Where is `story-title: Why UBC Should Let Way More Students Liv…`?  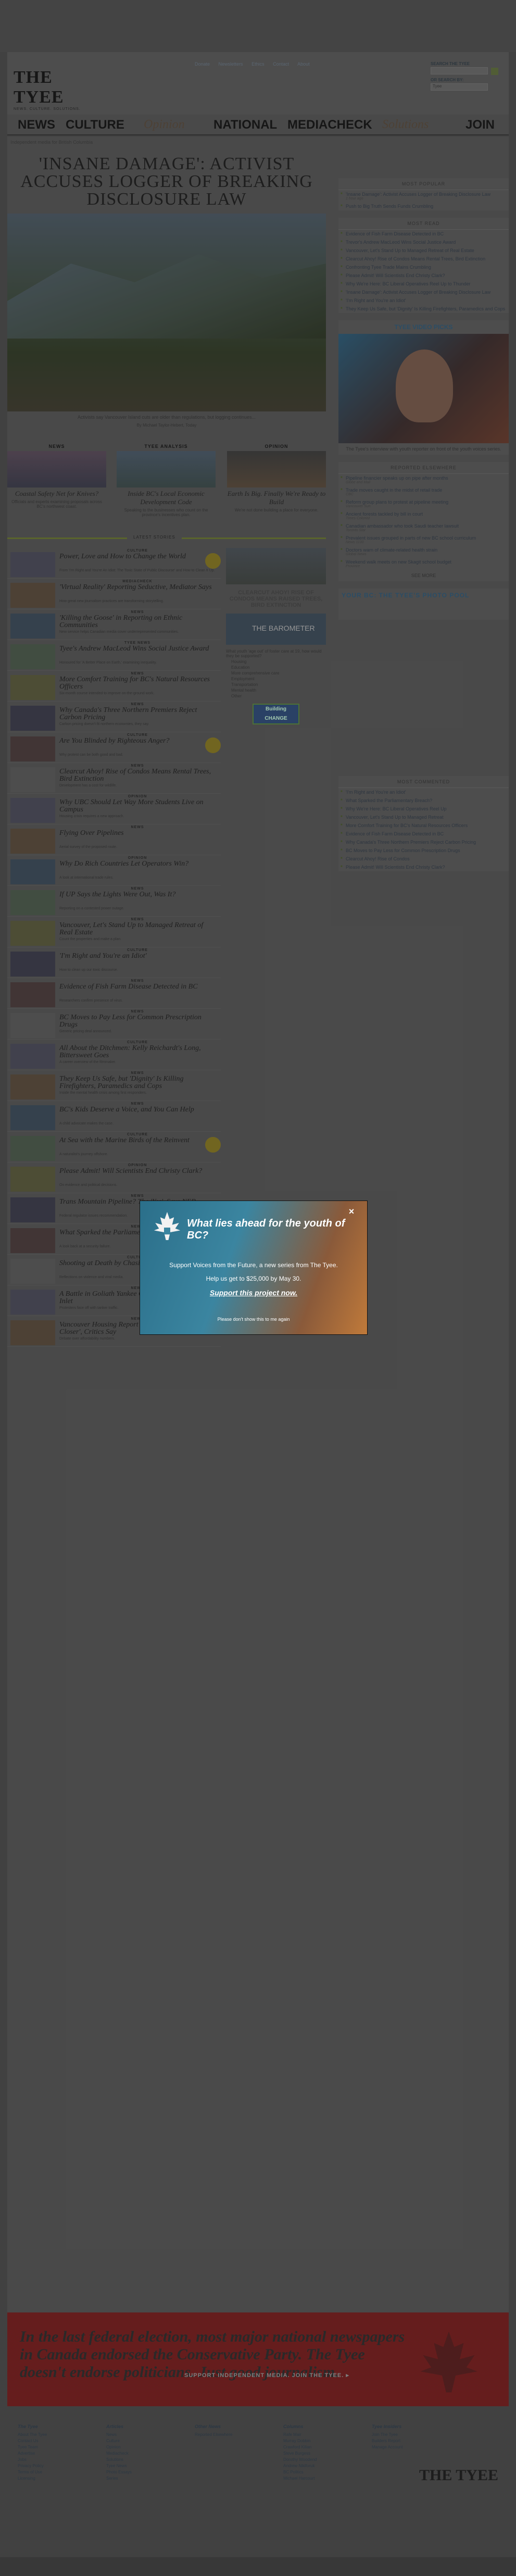
story-title: Why UBC Should Let Way More Students Liv… is located at coordinates (137, 806).